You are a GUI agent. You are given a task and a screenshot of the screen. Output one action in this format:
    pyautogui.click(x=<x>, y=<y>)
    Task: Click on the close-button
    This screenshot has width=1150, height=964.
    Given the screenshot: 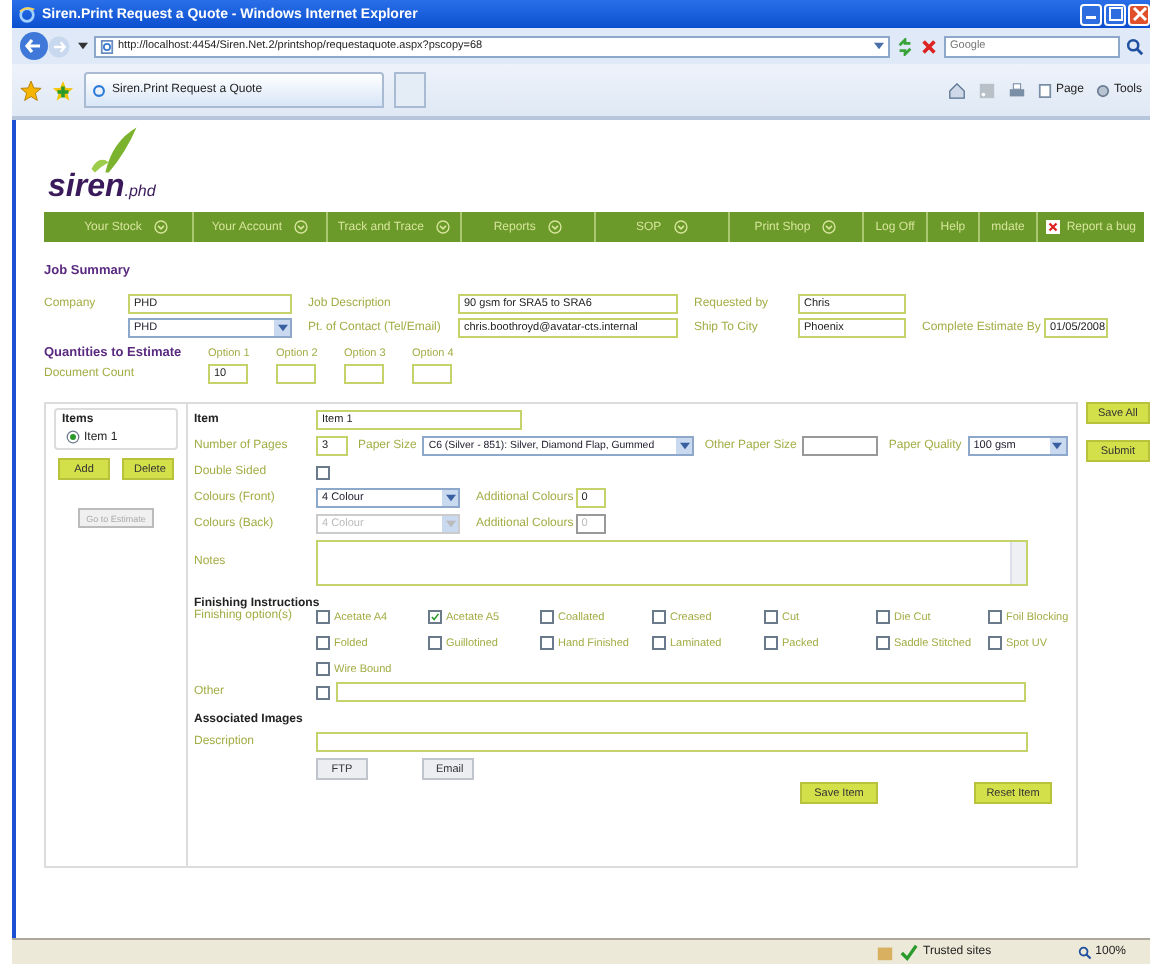 What is the action you would take?
    pyautogui.click(x=1139, y=14)
    